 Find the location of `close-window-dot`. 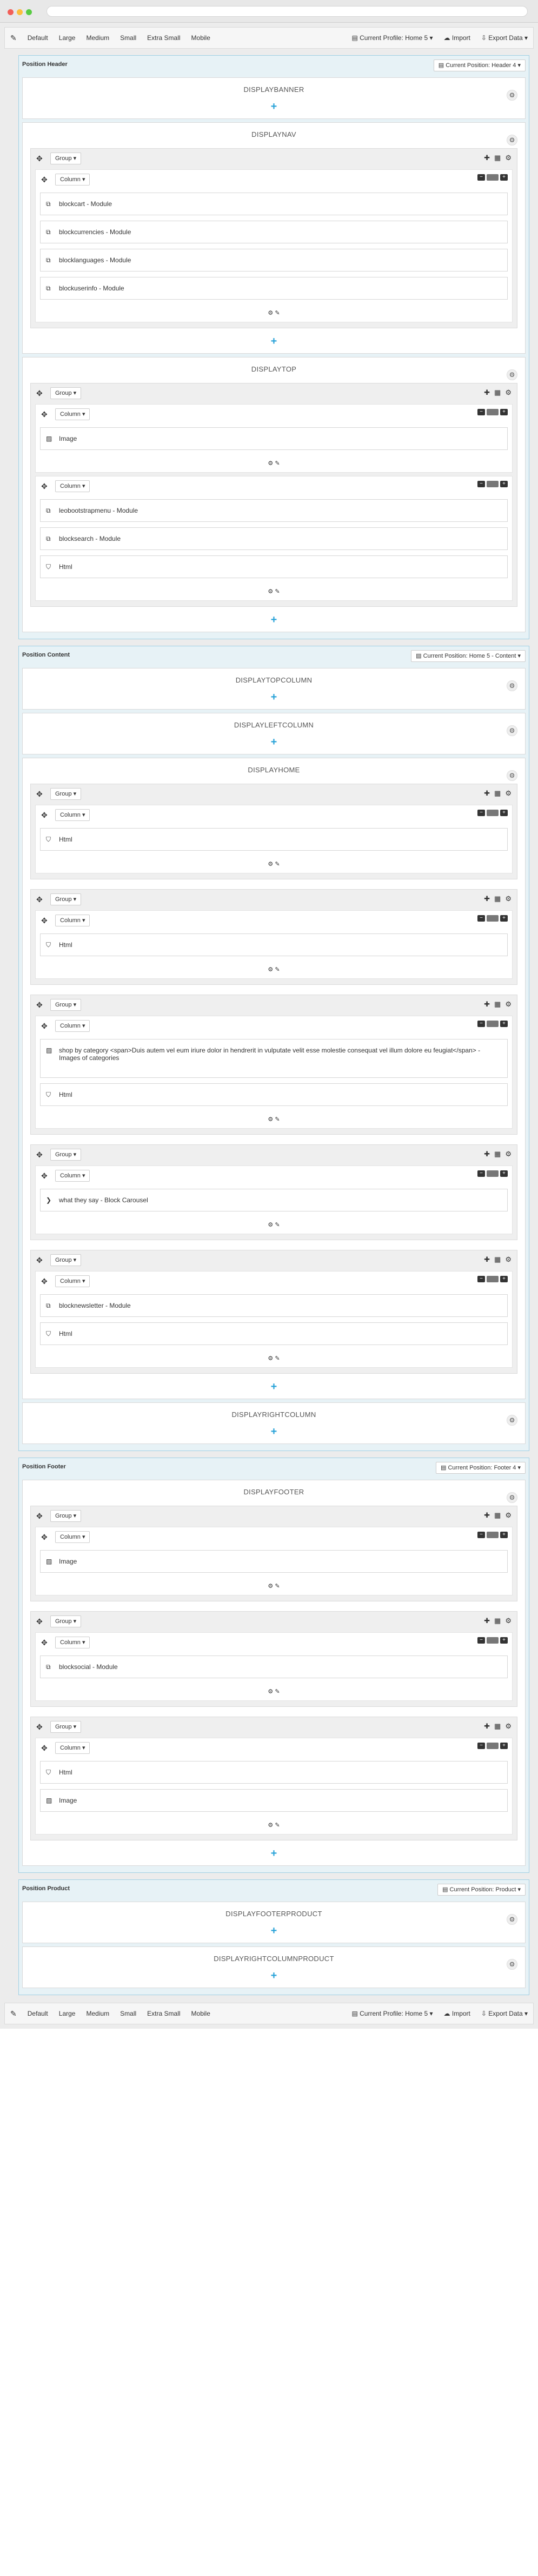

close-window-dot is located at coordinates (11, 12).